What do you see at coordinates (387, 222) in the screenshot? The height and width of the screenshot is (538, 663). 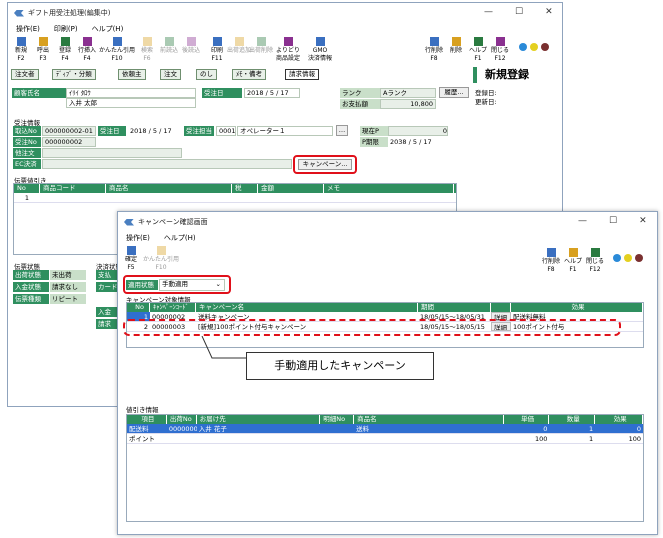 I see `dialog-titlebar: キャンペーン確認画面 — ☐ ✕` at bounding box center [387, 222].